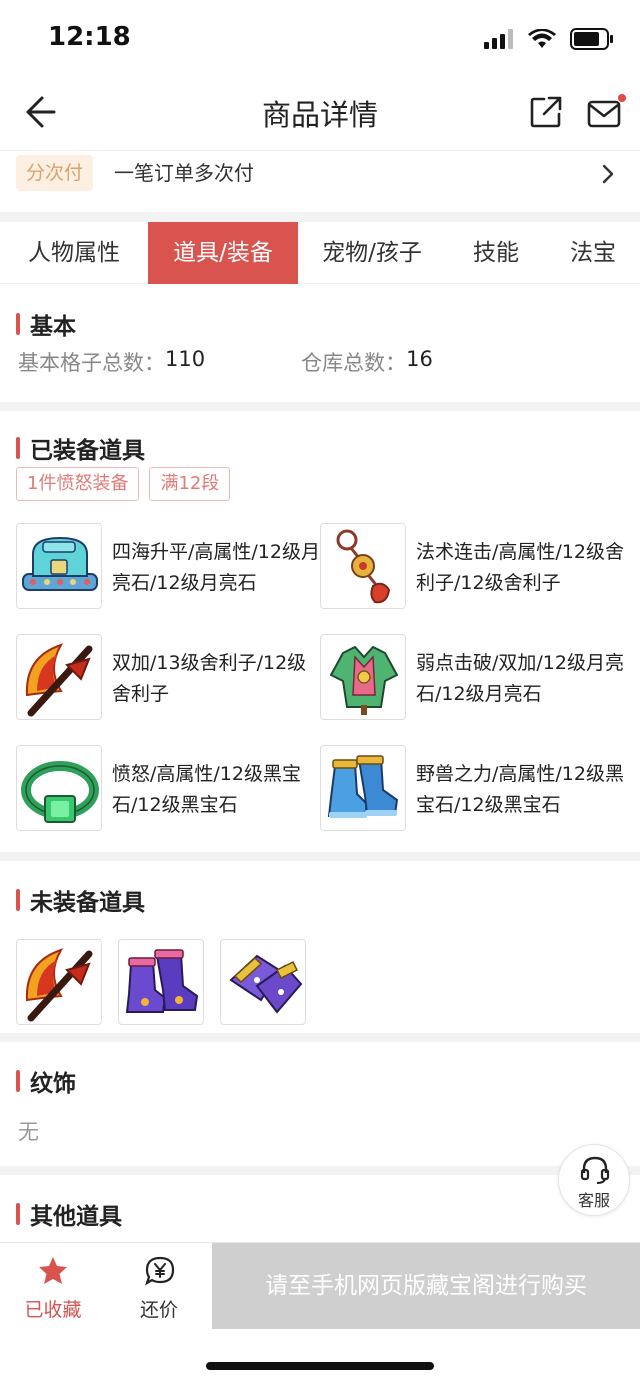 This screenshot has height=1386, width=640. What do you see at coordinates (55, 173) in the screenshot?
I see `installment-tag: 分次付` at bounding box center [55, 173].